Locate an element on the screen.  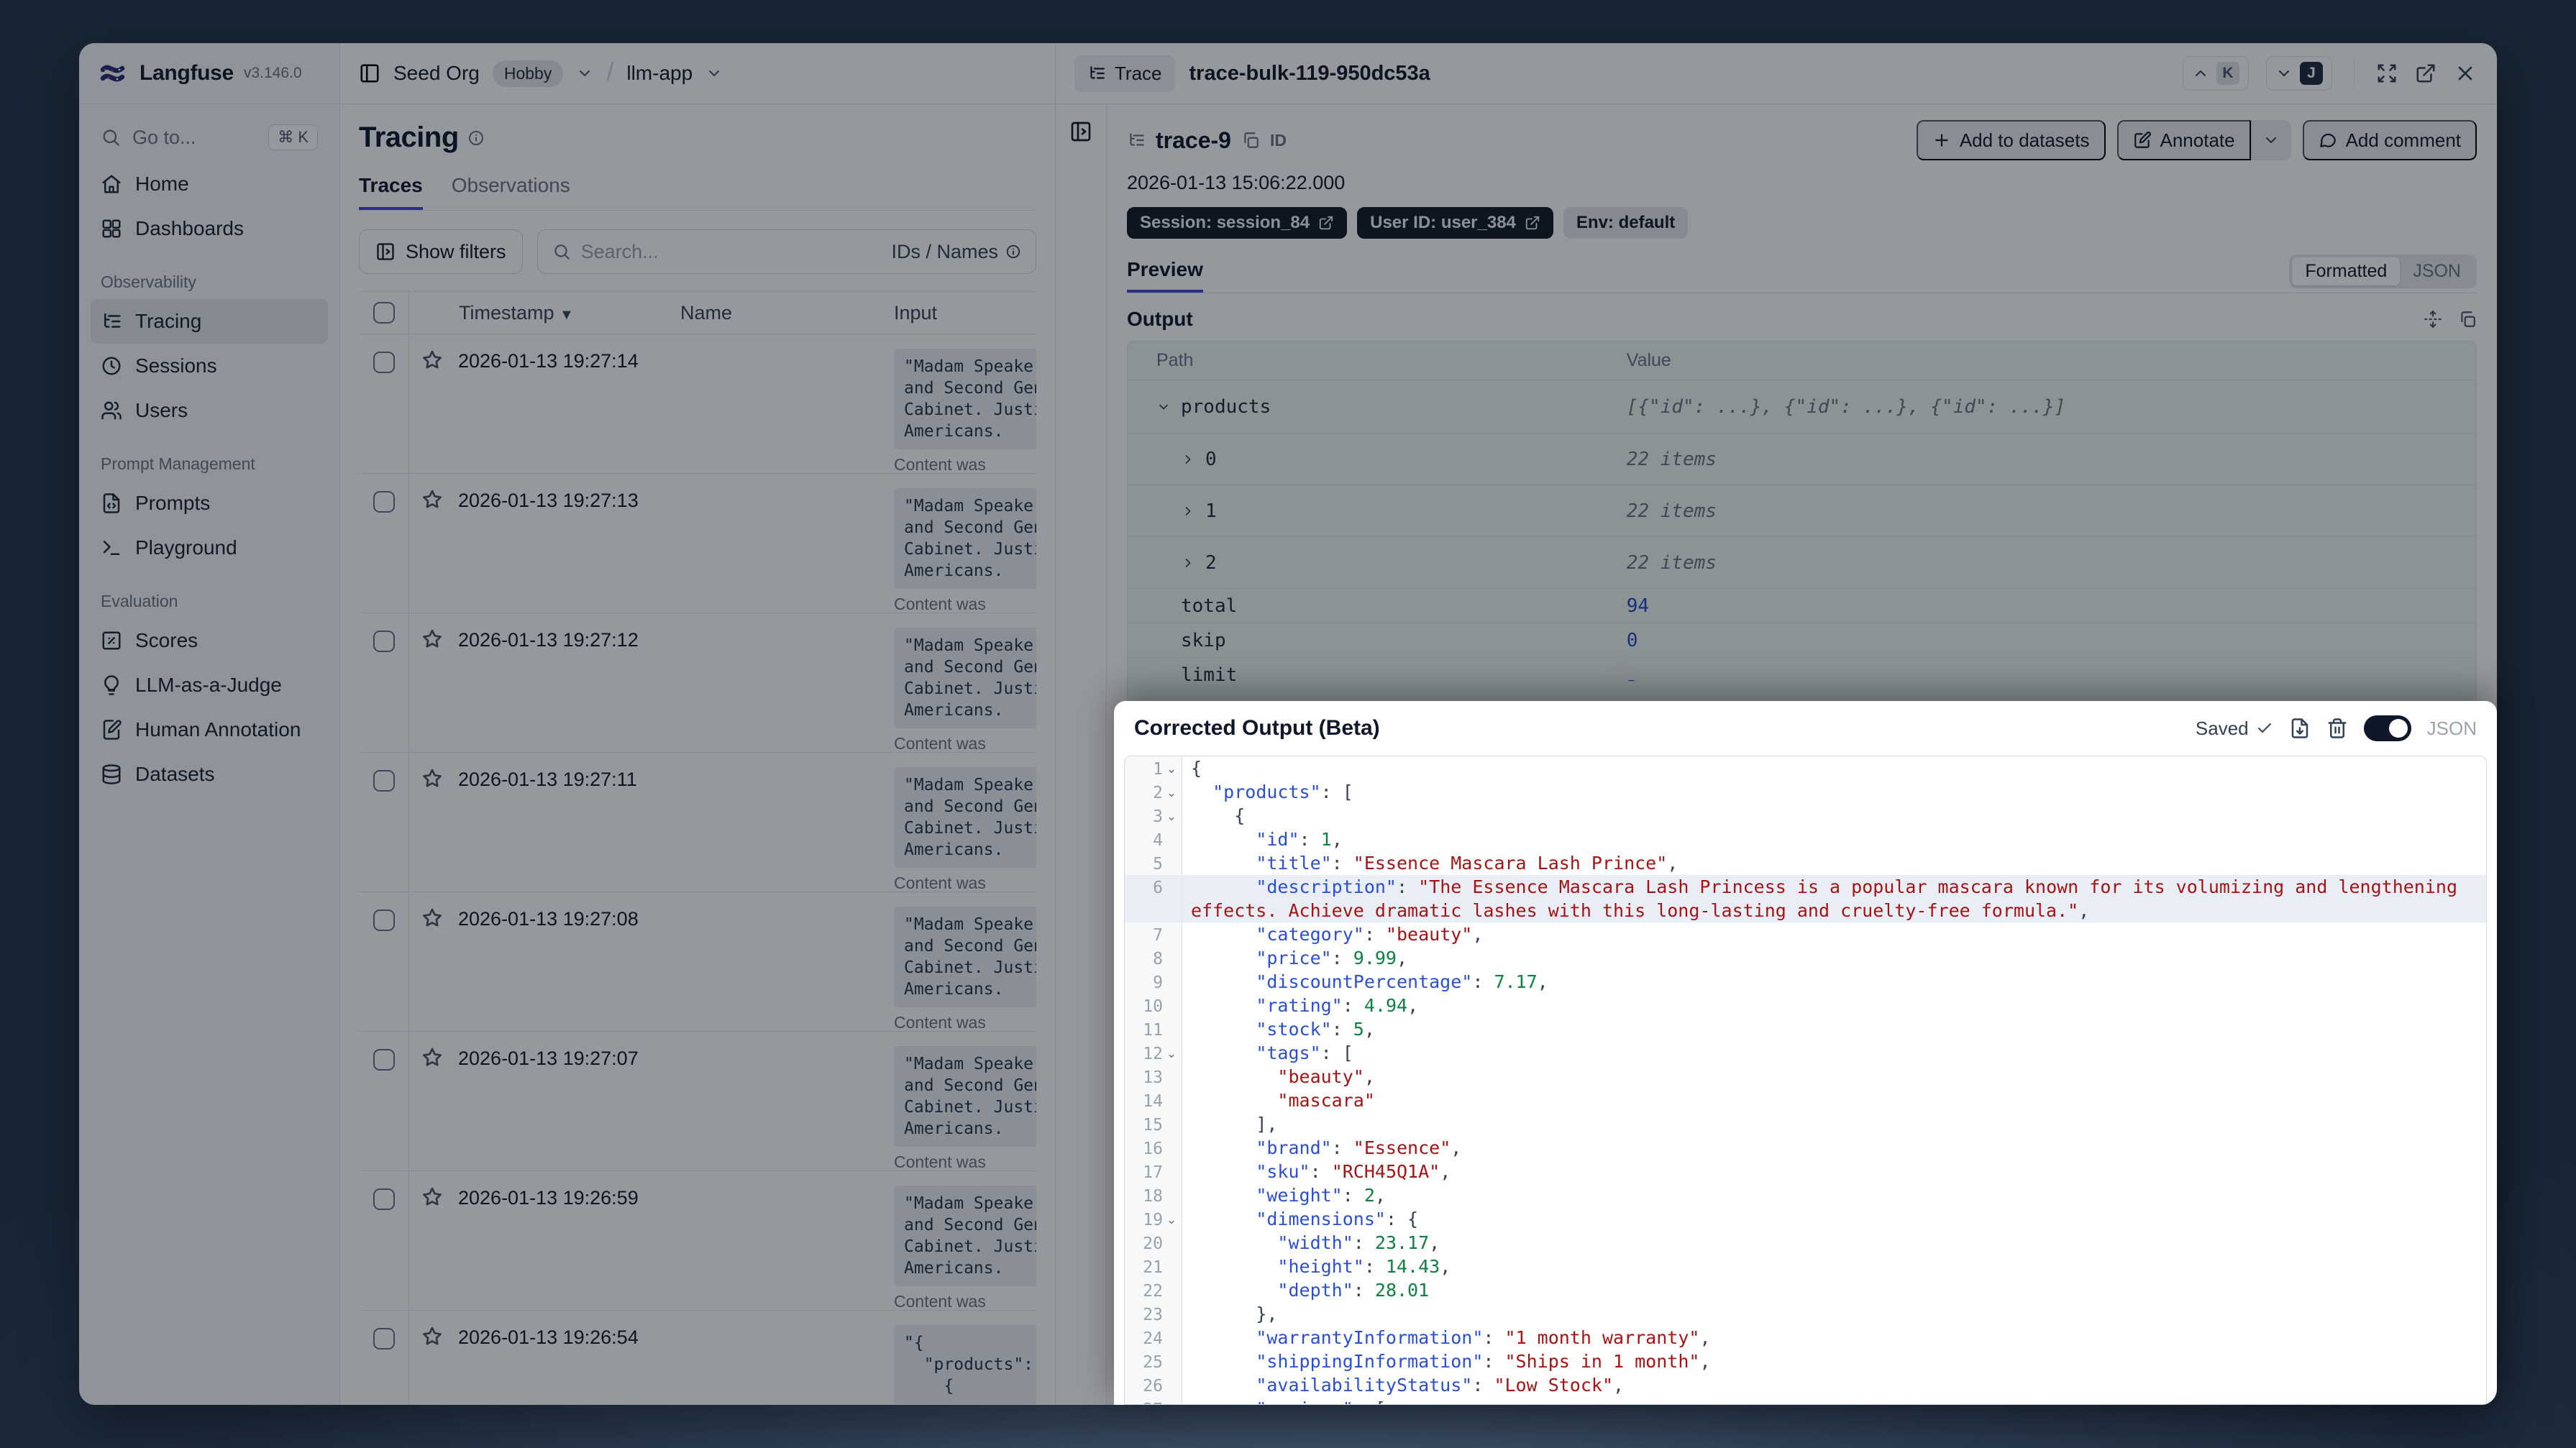
json-mode-toggle is located at coordinates (2387, 728).